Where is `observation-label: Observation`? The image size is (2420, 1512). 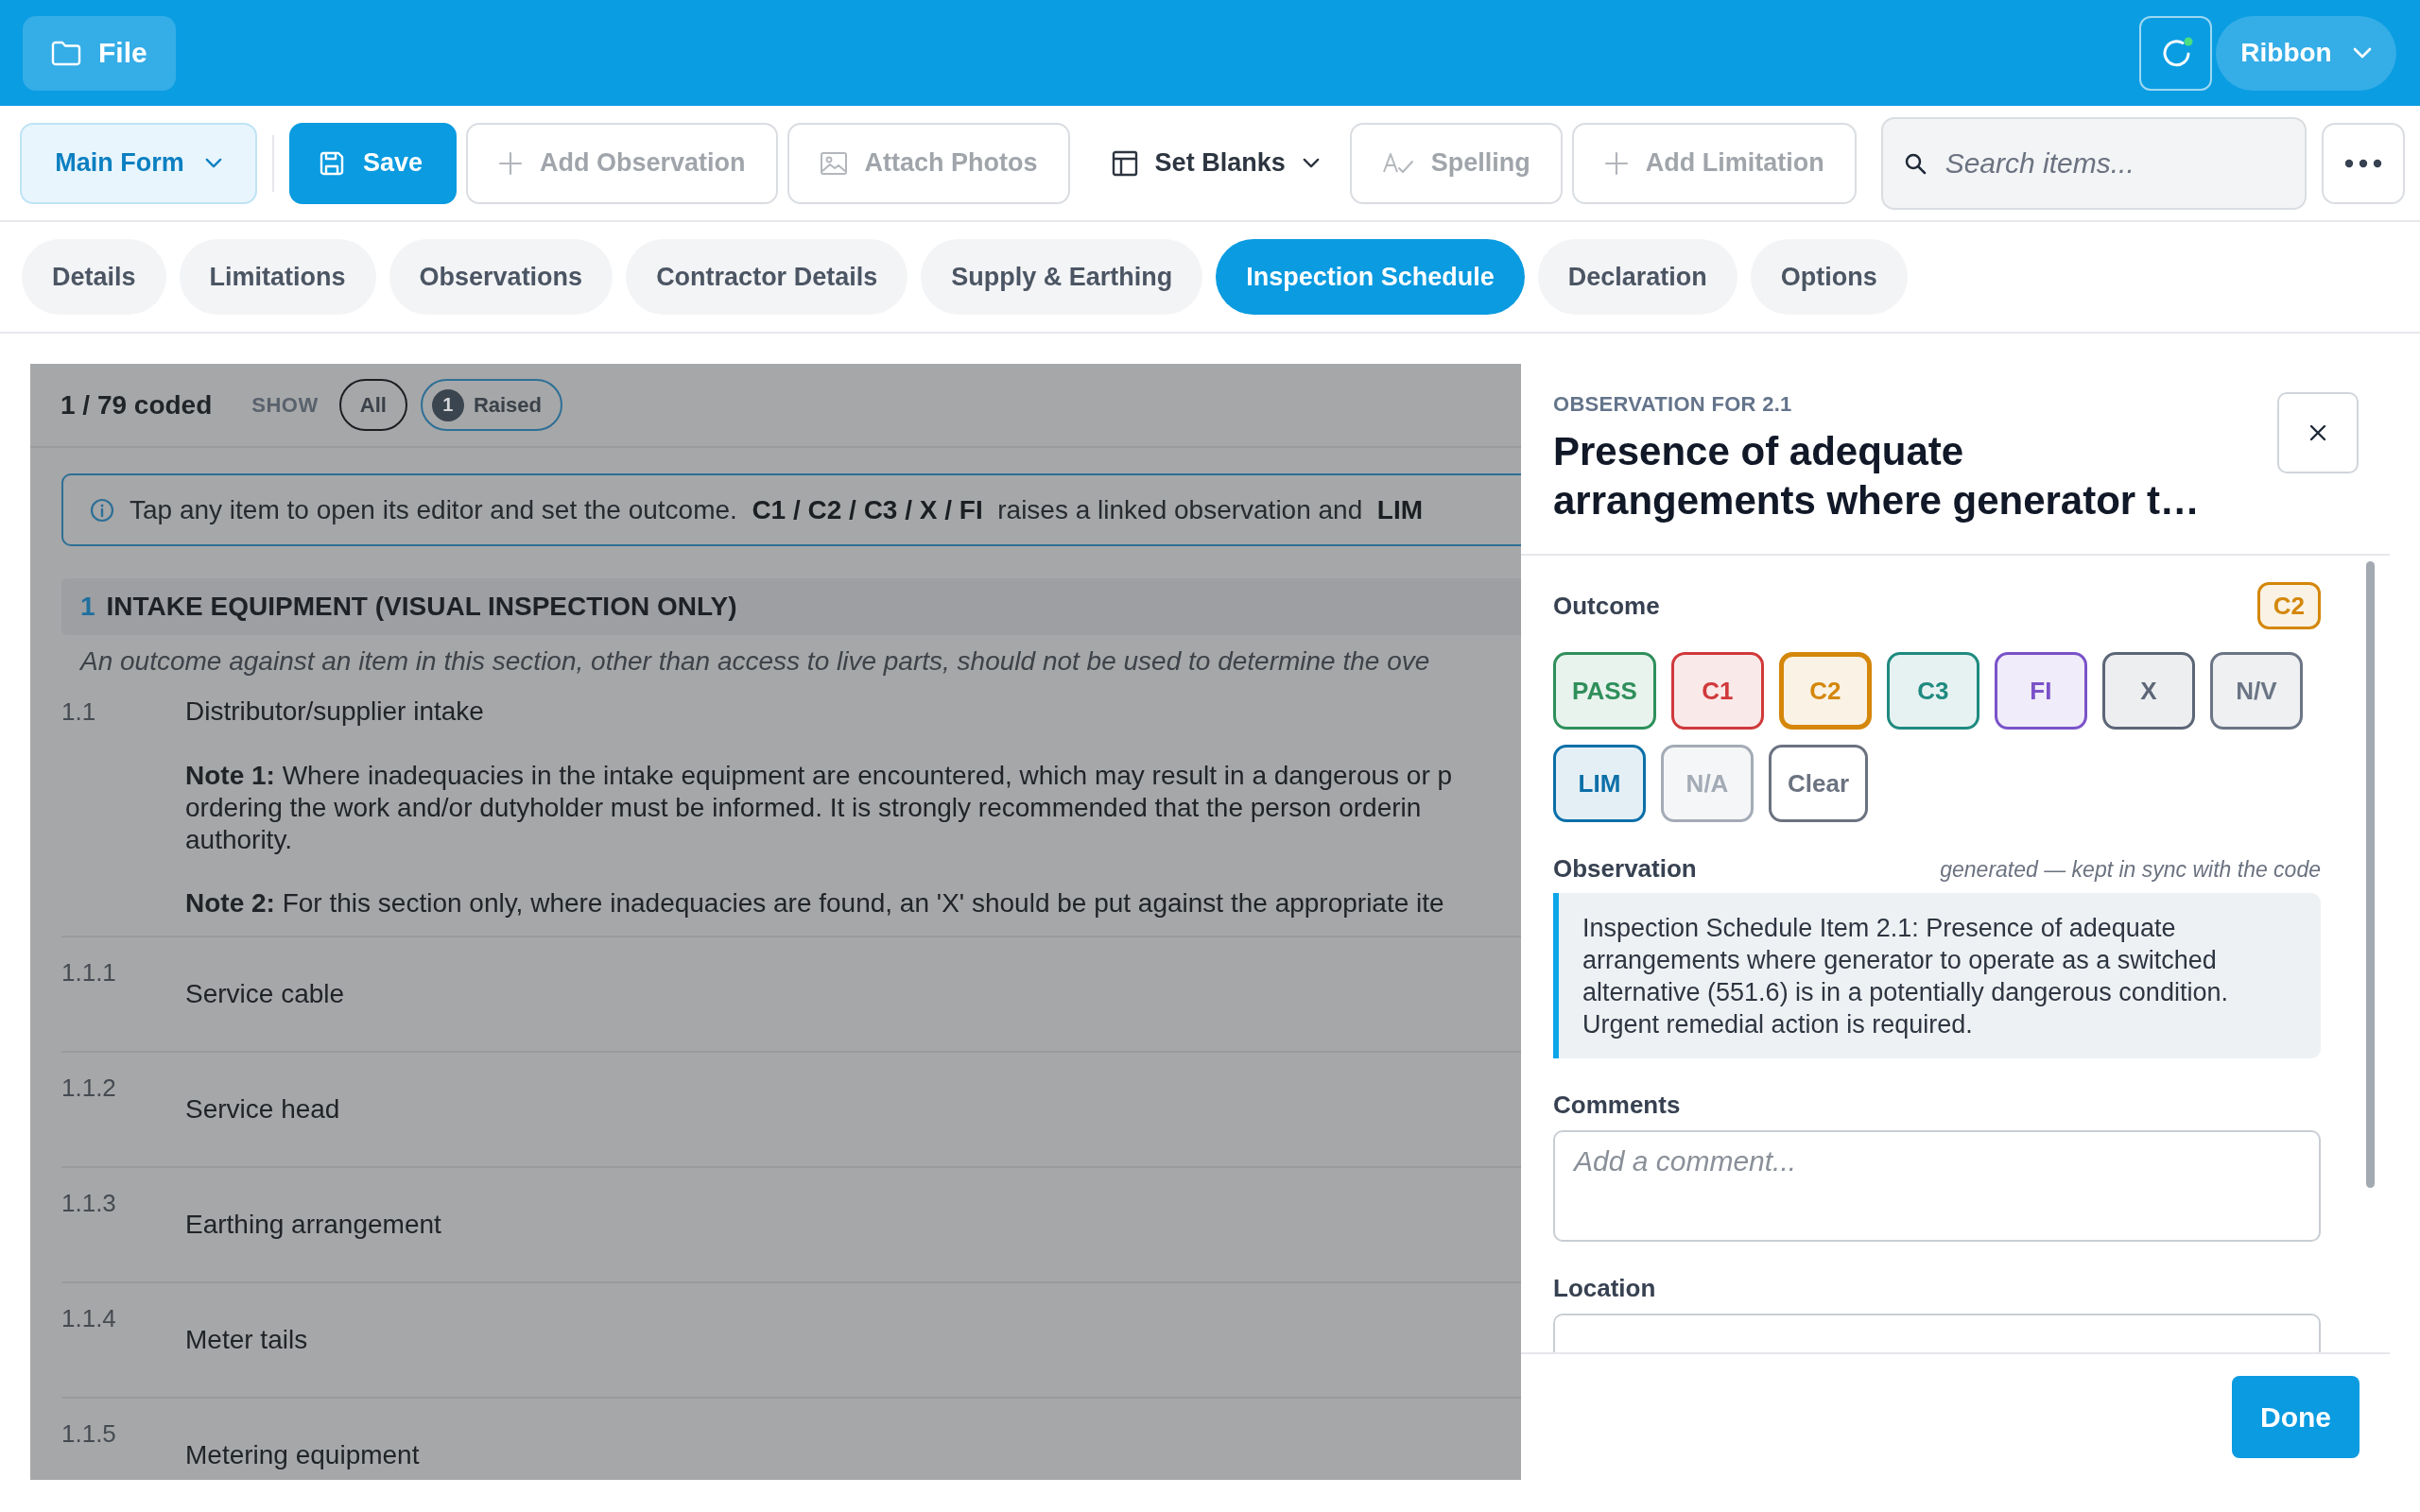
observation-label: Observation is located at coordinates (1625, 868).